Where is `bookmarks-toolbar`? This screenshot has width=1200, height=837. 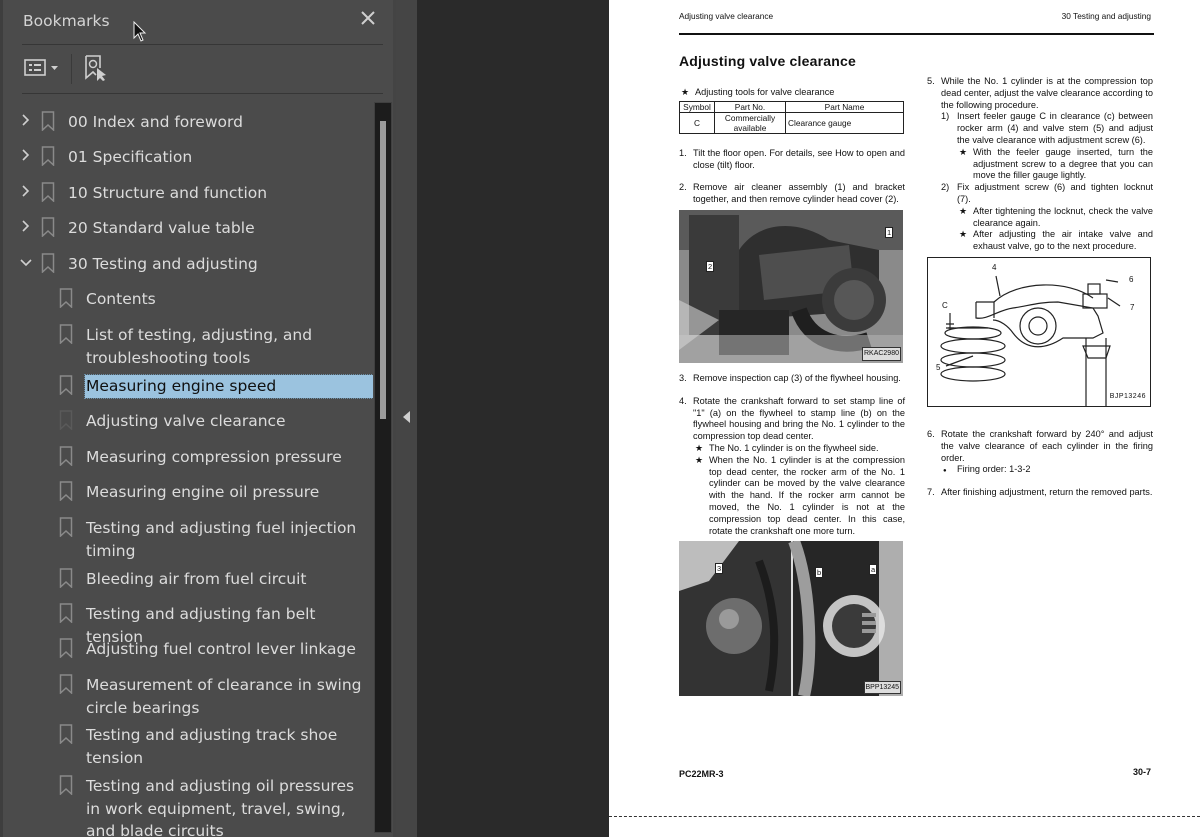
bookmarks-toolbar is located at coordinates (123, 69).